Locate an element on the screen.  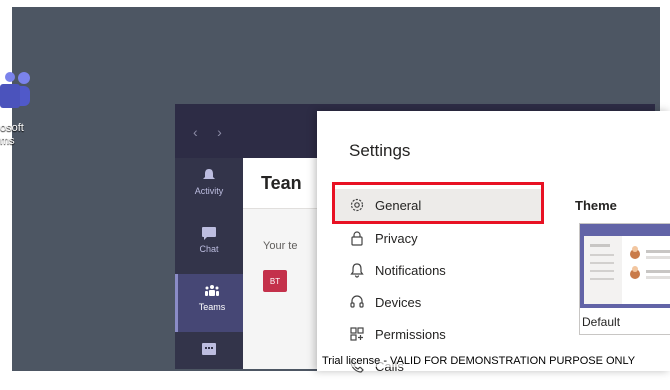
rail-label: Activity is located at coordinates (209, 191).